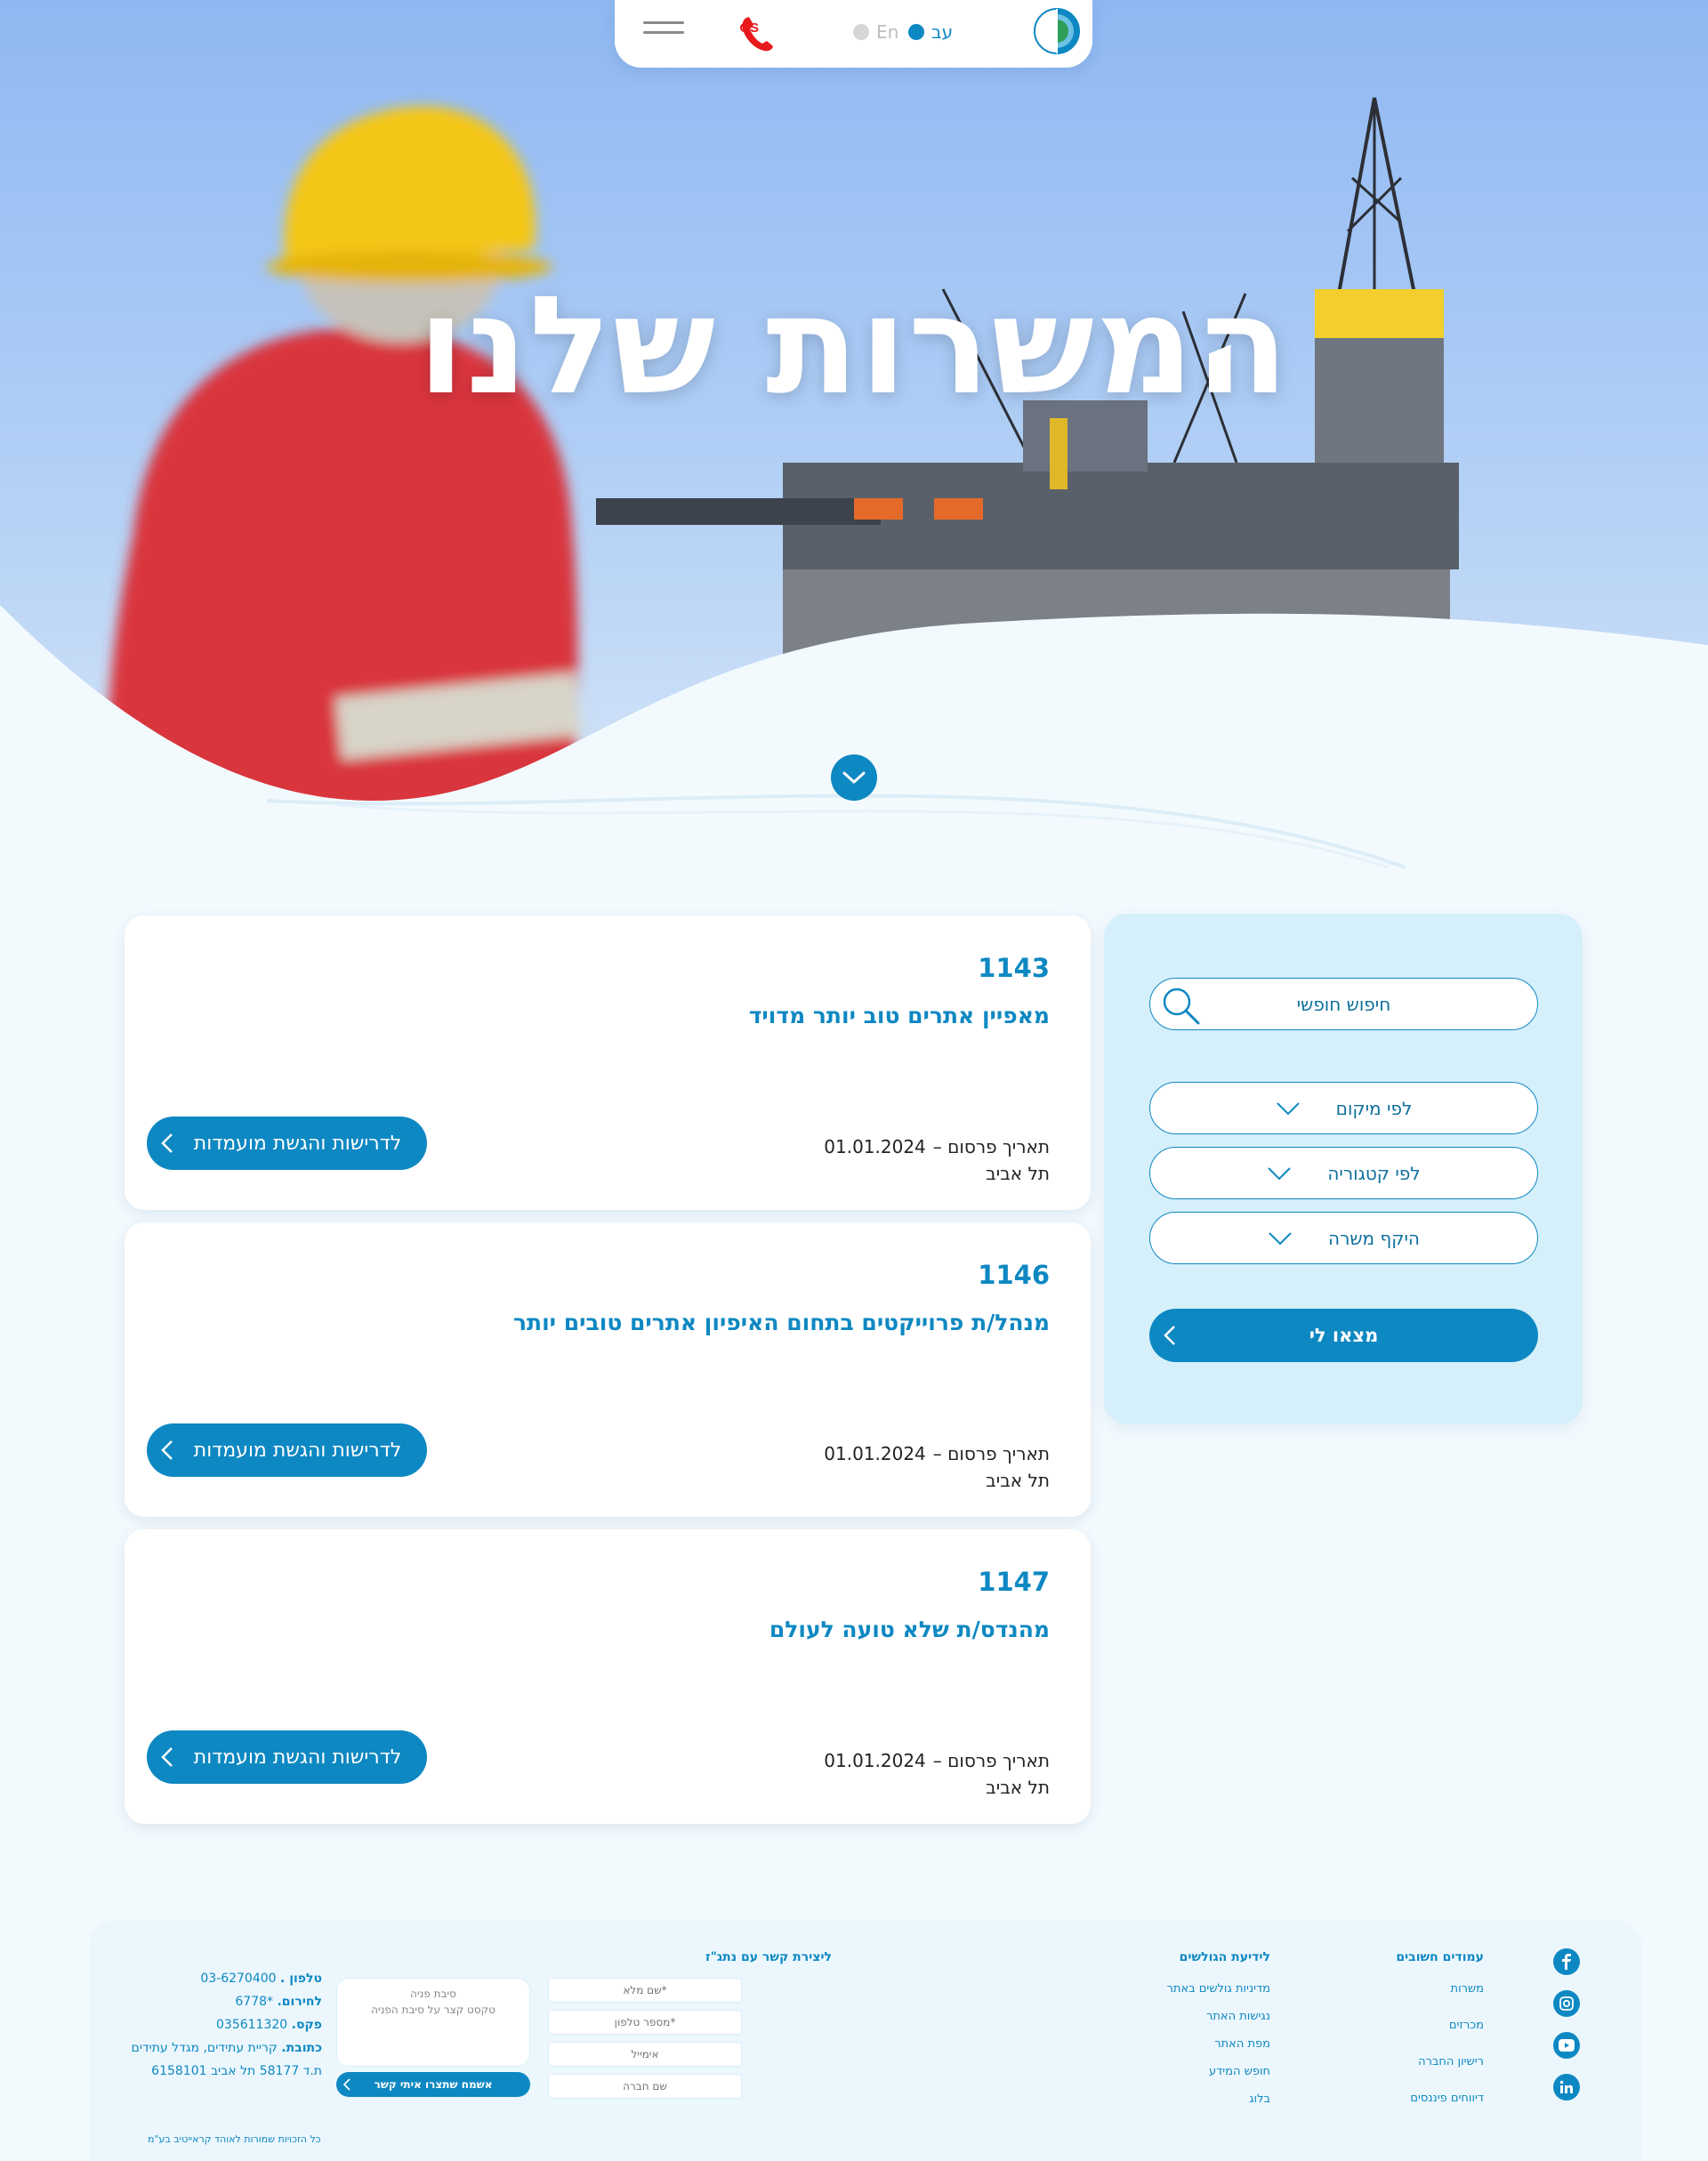  I want to click on contact-form-title: ליצירת קשר עם נתג"ז, so click(768, 1957).